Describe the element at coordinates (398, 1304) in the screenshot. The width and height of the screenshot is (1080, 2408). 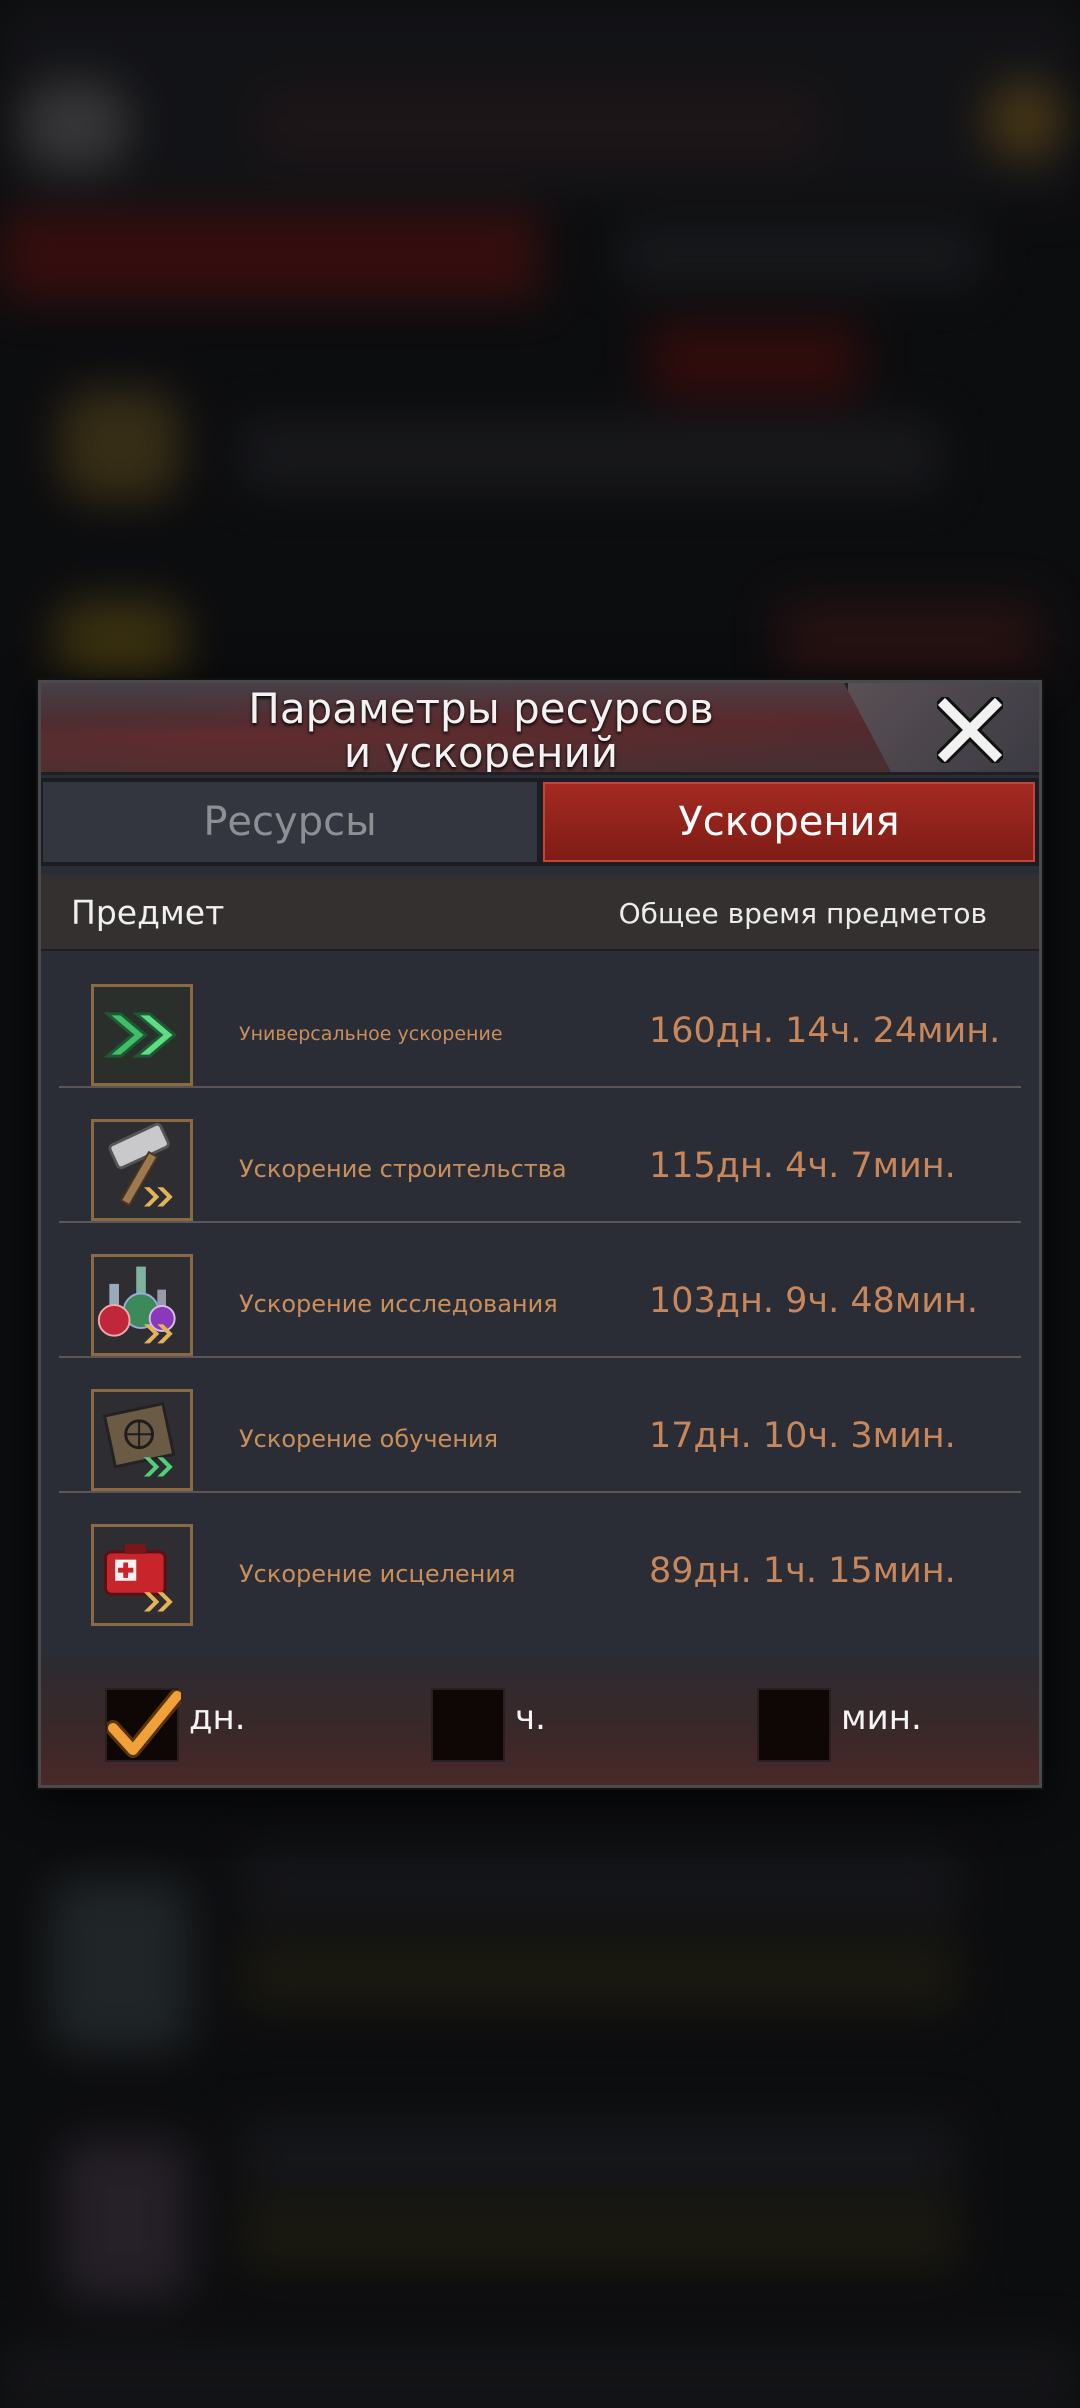
I see `item-name: Ускорение исследования` at that location.